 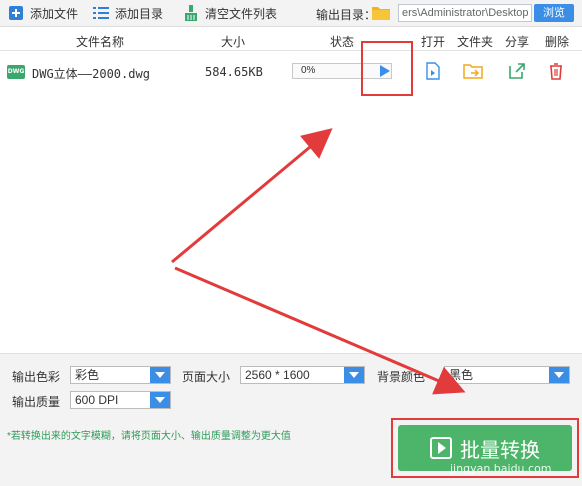 I want to click on header-size: 大小, so click(x=233, y=42).